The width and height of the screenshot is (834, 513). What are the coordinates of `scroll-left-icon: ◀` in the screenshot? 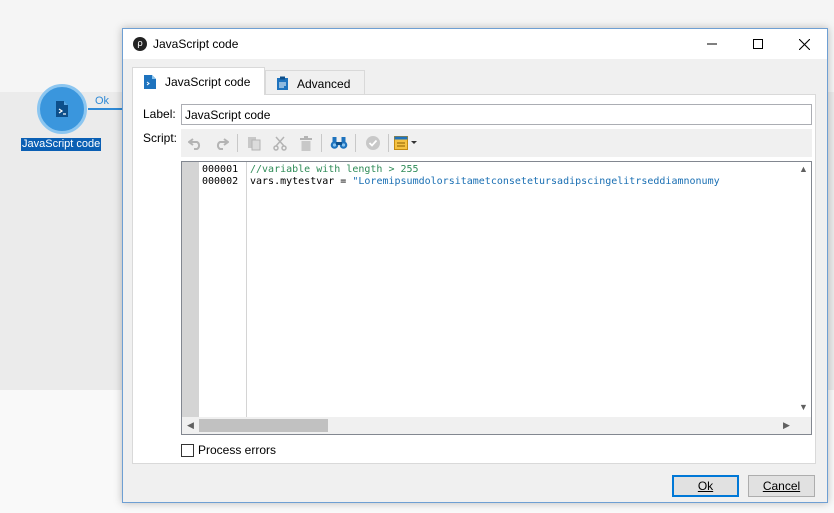 It's located at (190, 425).